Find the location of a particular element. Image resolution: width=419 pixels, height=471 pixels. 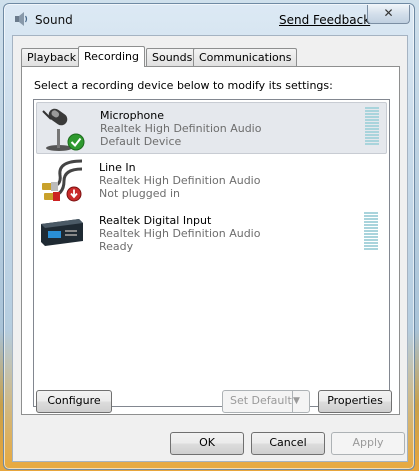

properties-button: Properties is located at coordinates (355, 401).